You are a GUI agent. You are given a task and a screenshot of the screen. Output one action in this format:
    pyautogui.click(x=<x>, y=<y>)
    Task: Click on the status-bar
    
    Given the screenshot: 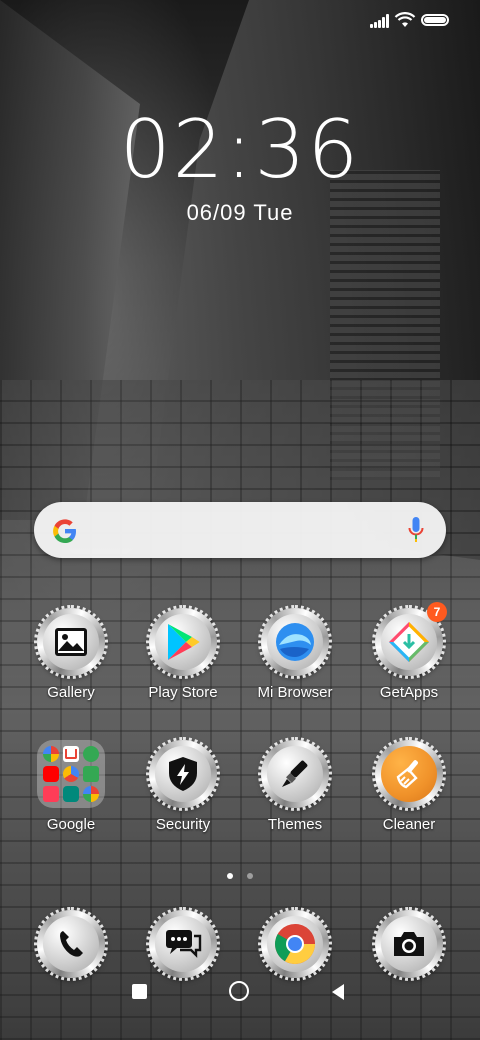 What is the action you would take?
    pyautogui.click(x=240, y=20)
    